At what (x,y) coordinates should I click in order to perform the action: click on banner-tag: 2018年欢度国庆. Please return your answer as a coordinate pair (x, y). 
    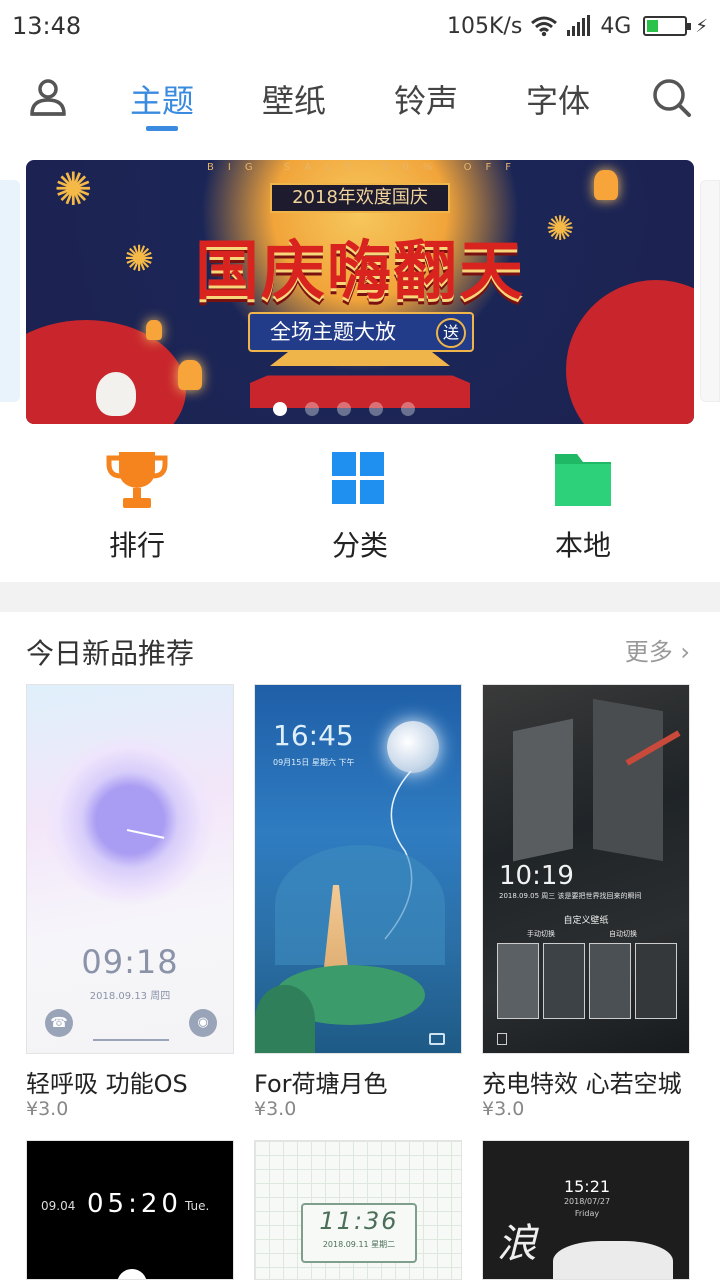
    Looking at the image, I should click on (360, 198).